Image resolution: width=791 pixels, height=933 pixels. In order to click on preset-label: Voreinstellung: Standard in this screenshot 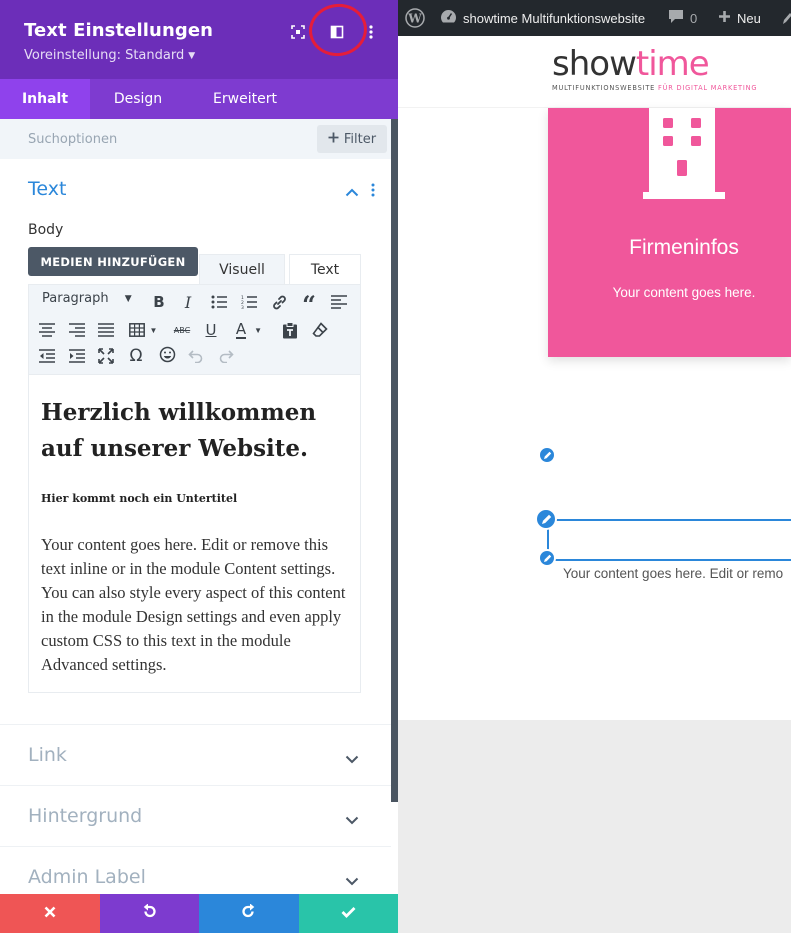, I will do `click(104, 55)`.